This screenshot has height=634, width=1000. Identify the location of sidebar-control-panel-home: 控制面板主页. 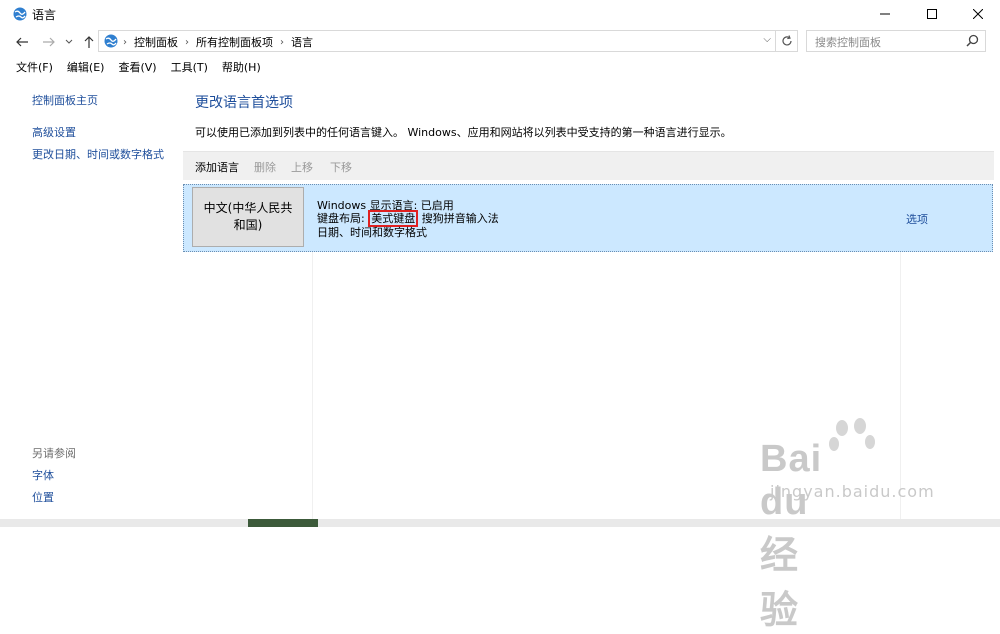
(65, 100).